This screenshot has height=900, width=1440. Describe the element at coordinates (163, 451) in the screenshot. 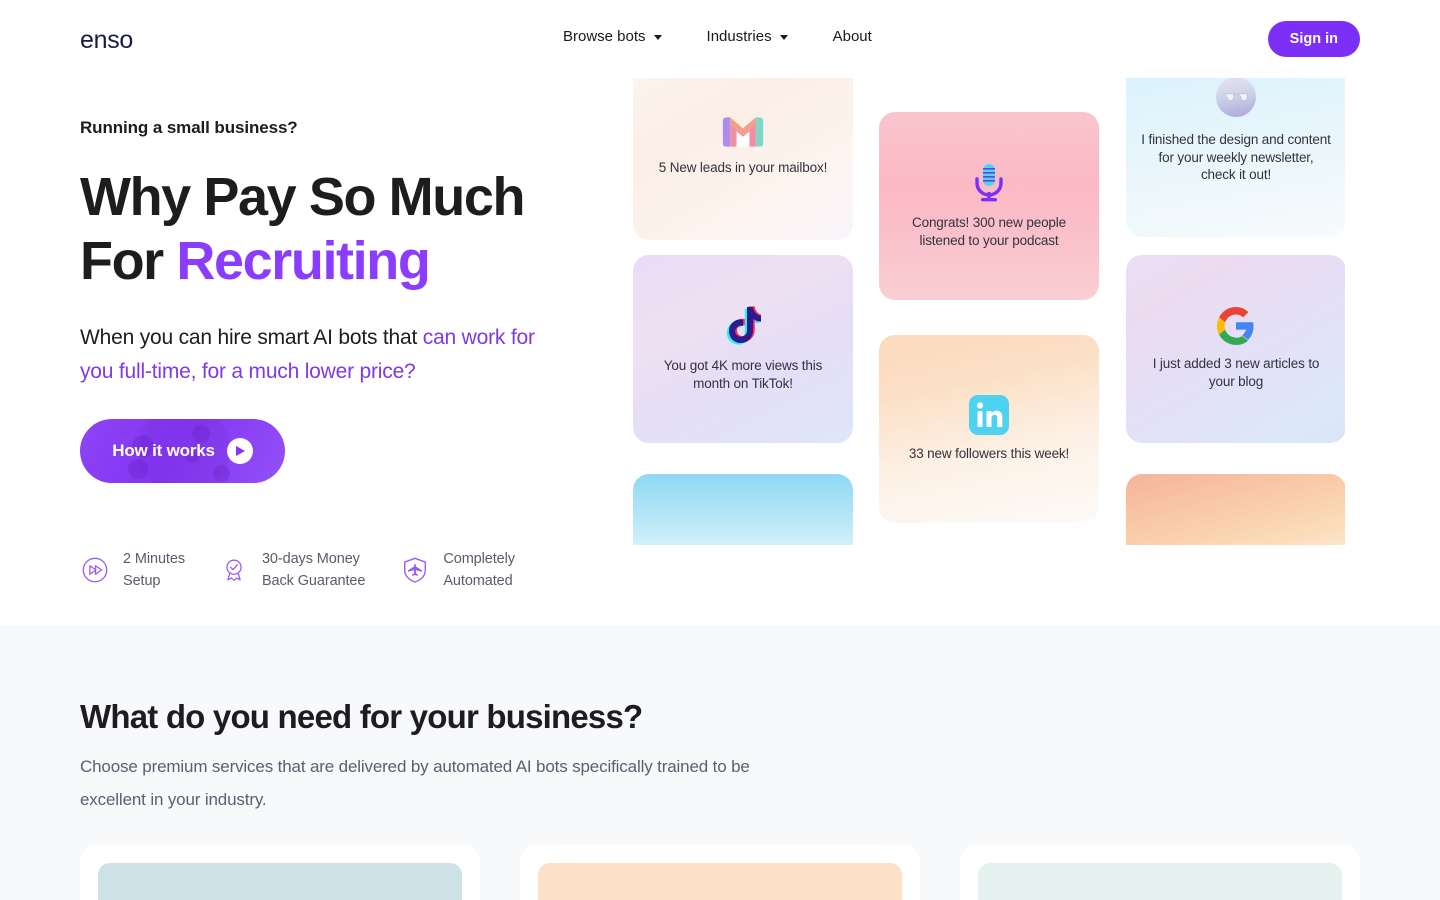

I see `cta-label: How it works` at that location.